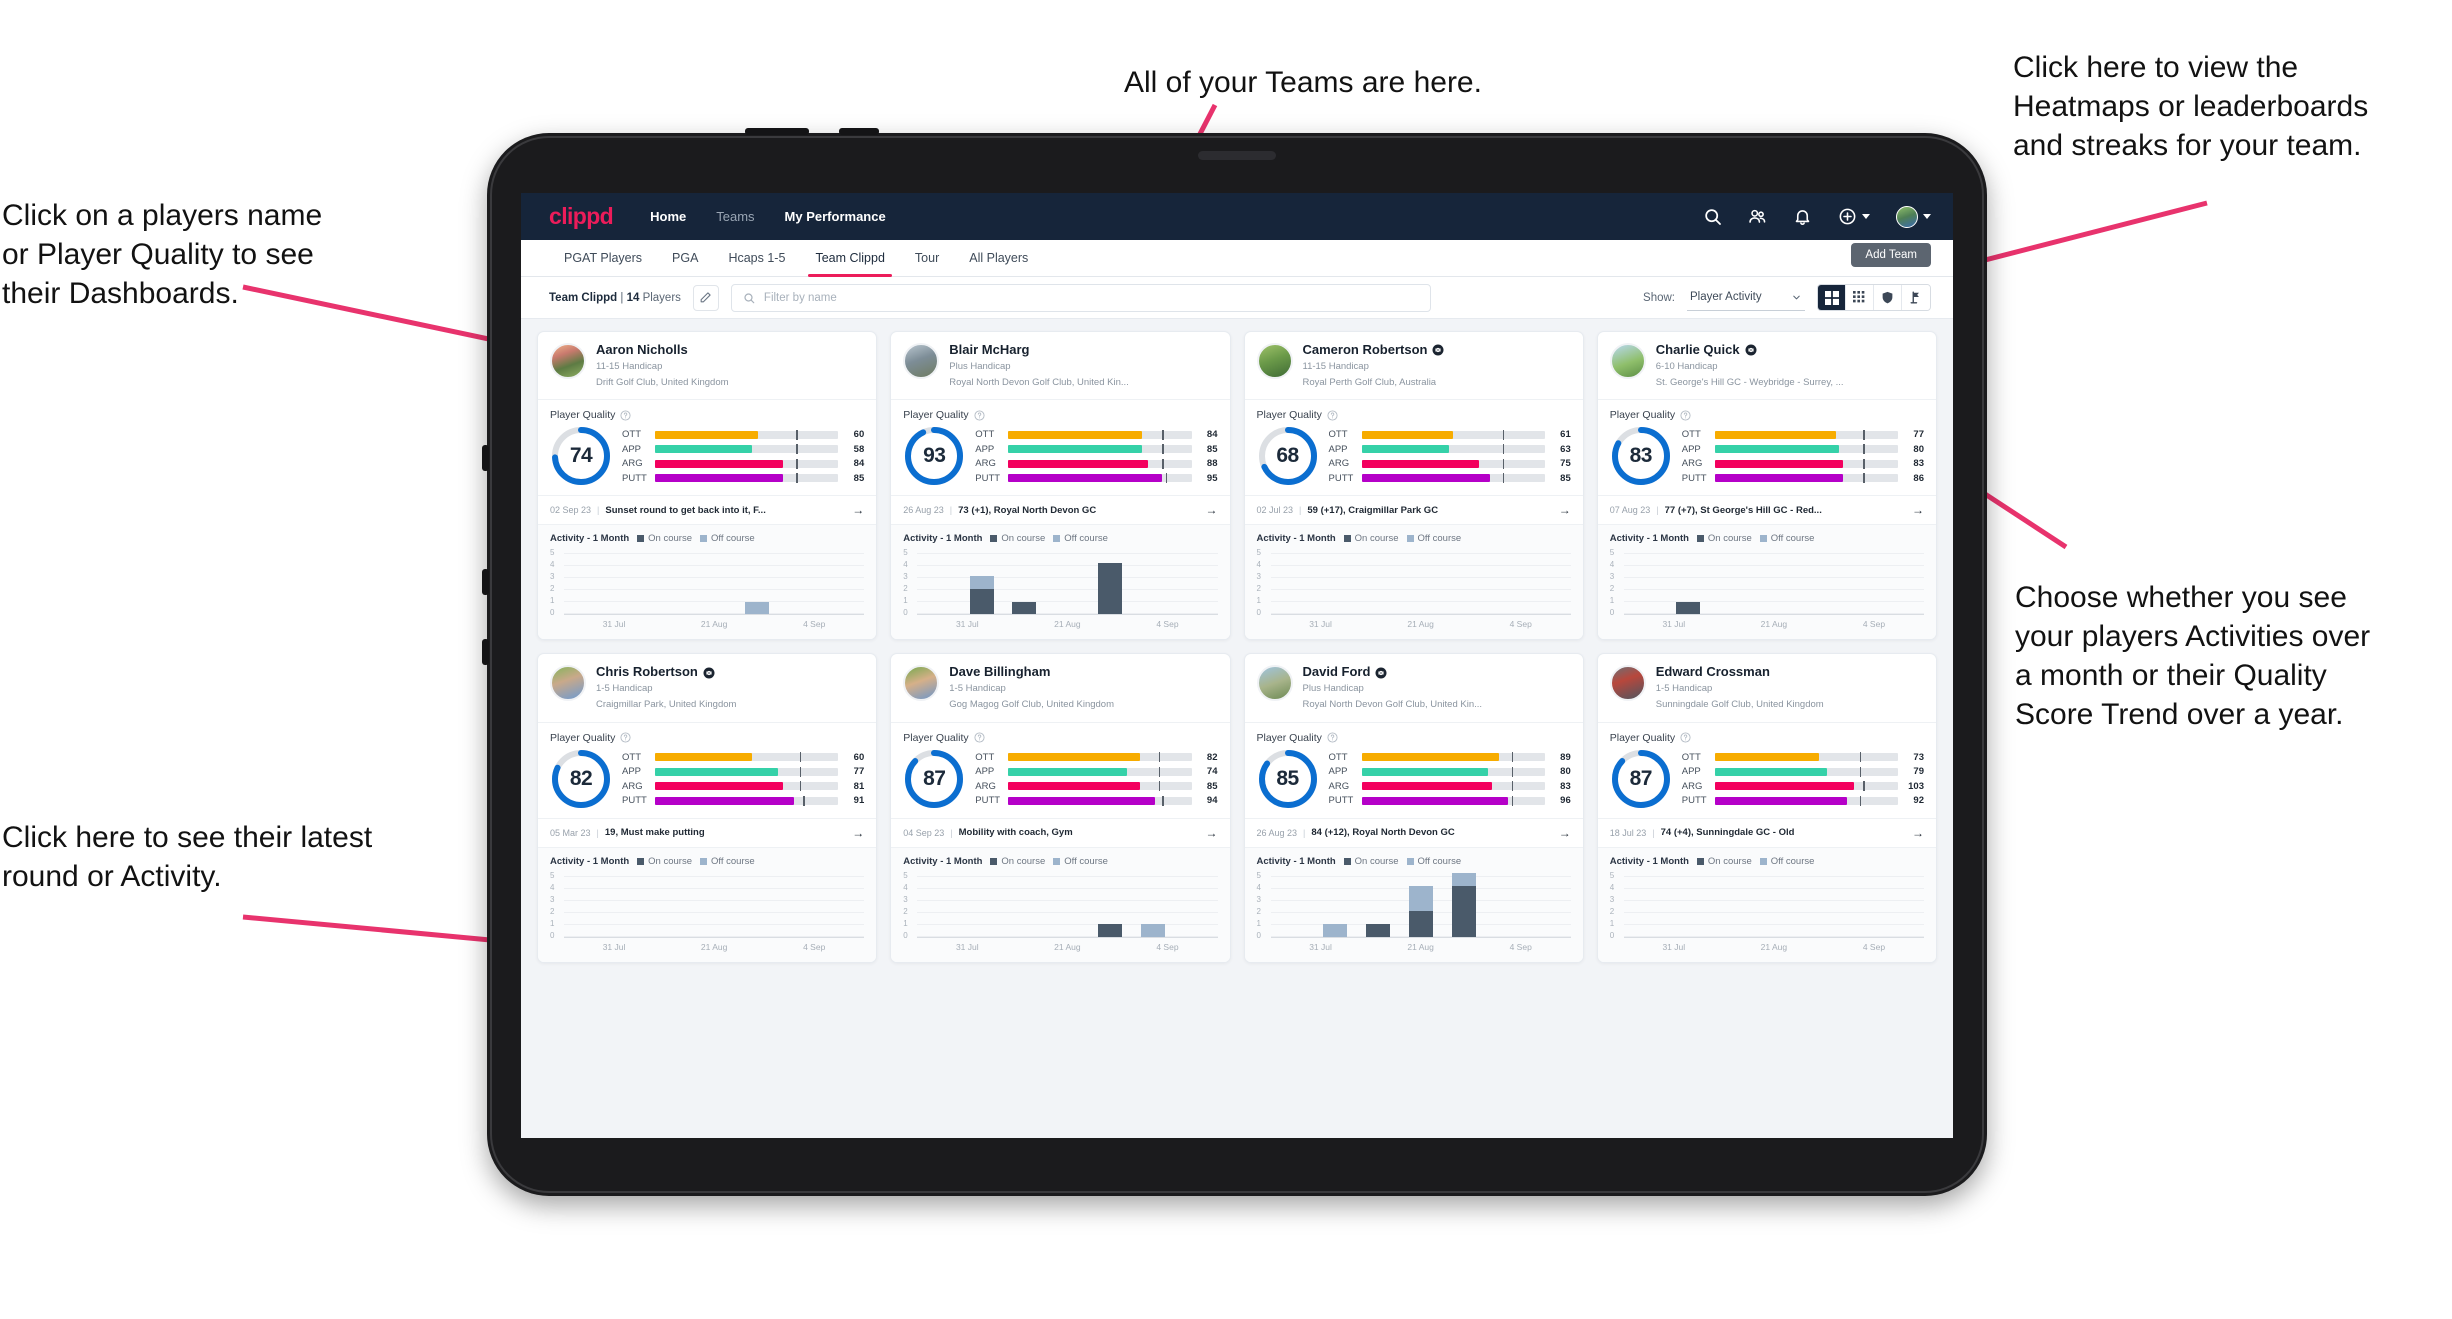 This screenshot has height=1319, width=2452. Describe the element at coordinates (1612, 589) in the screenshot. I see `y-tick-label: 2` at that location.